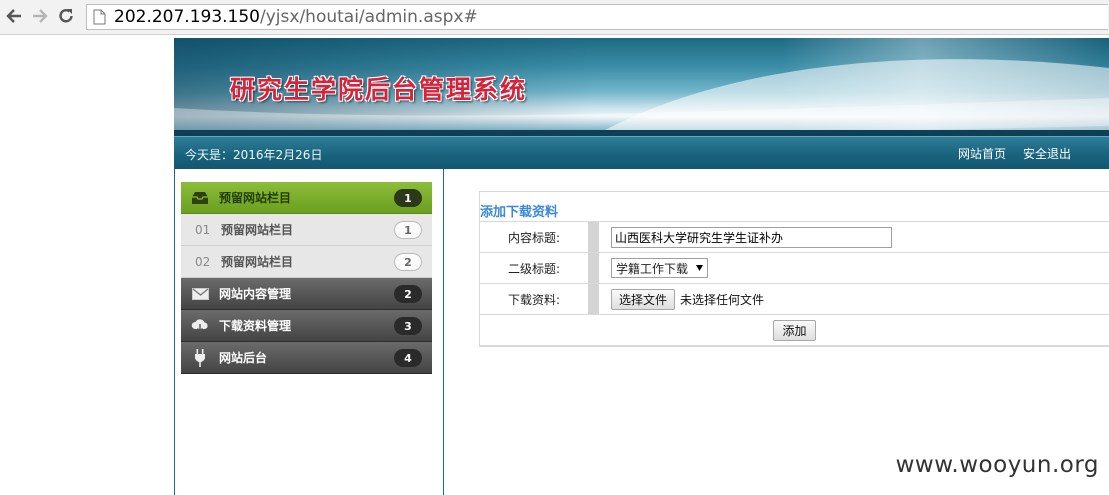  Describe the element at coordinates (101, 17) in the screenshot. I see `page-icon` at that location.